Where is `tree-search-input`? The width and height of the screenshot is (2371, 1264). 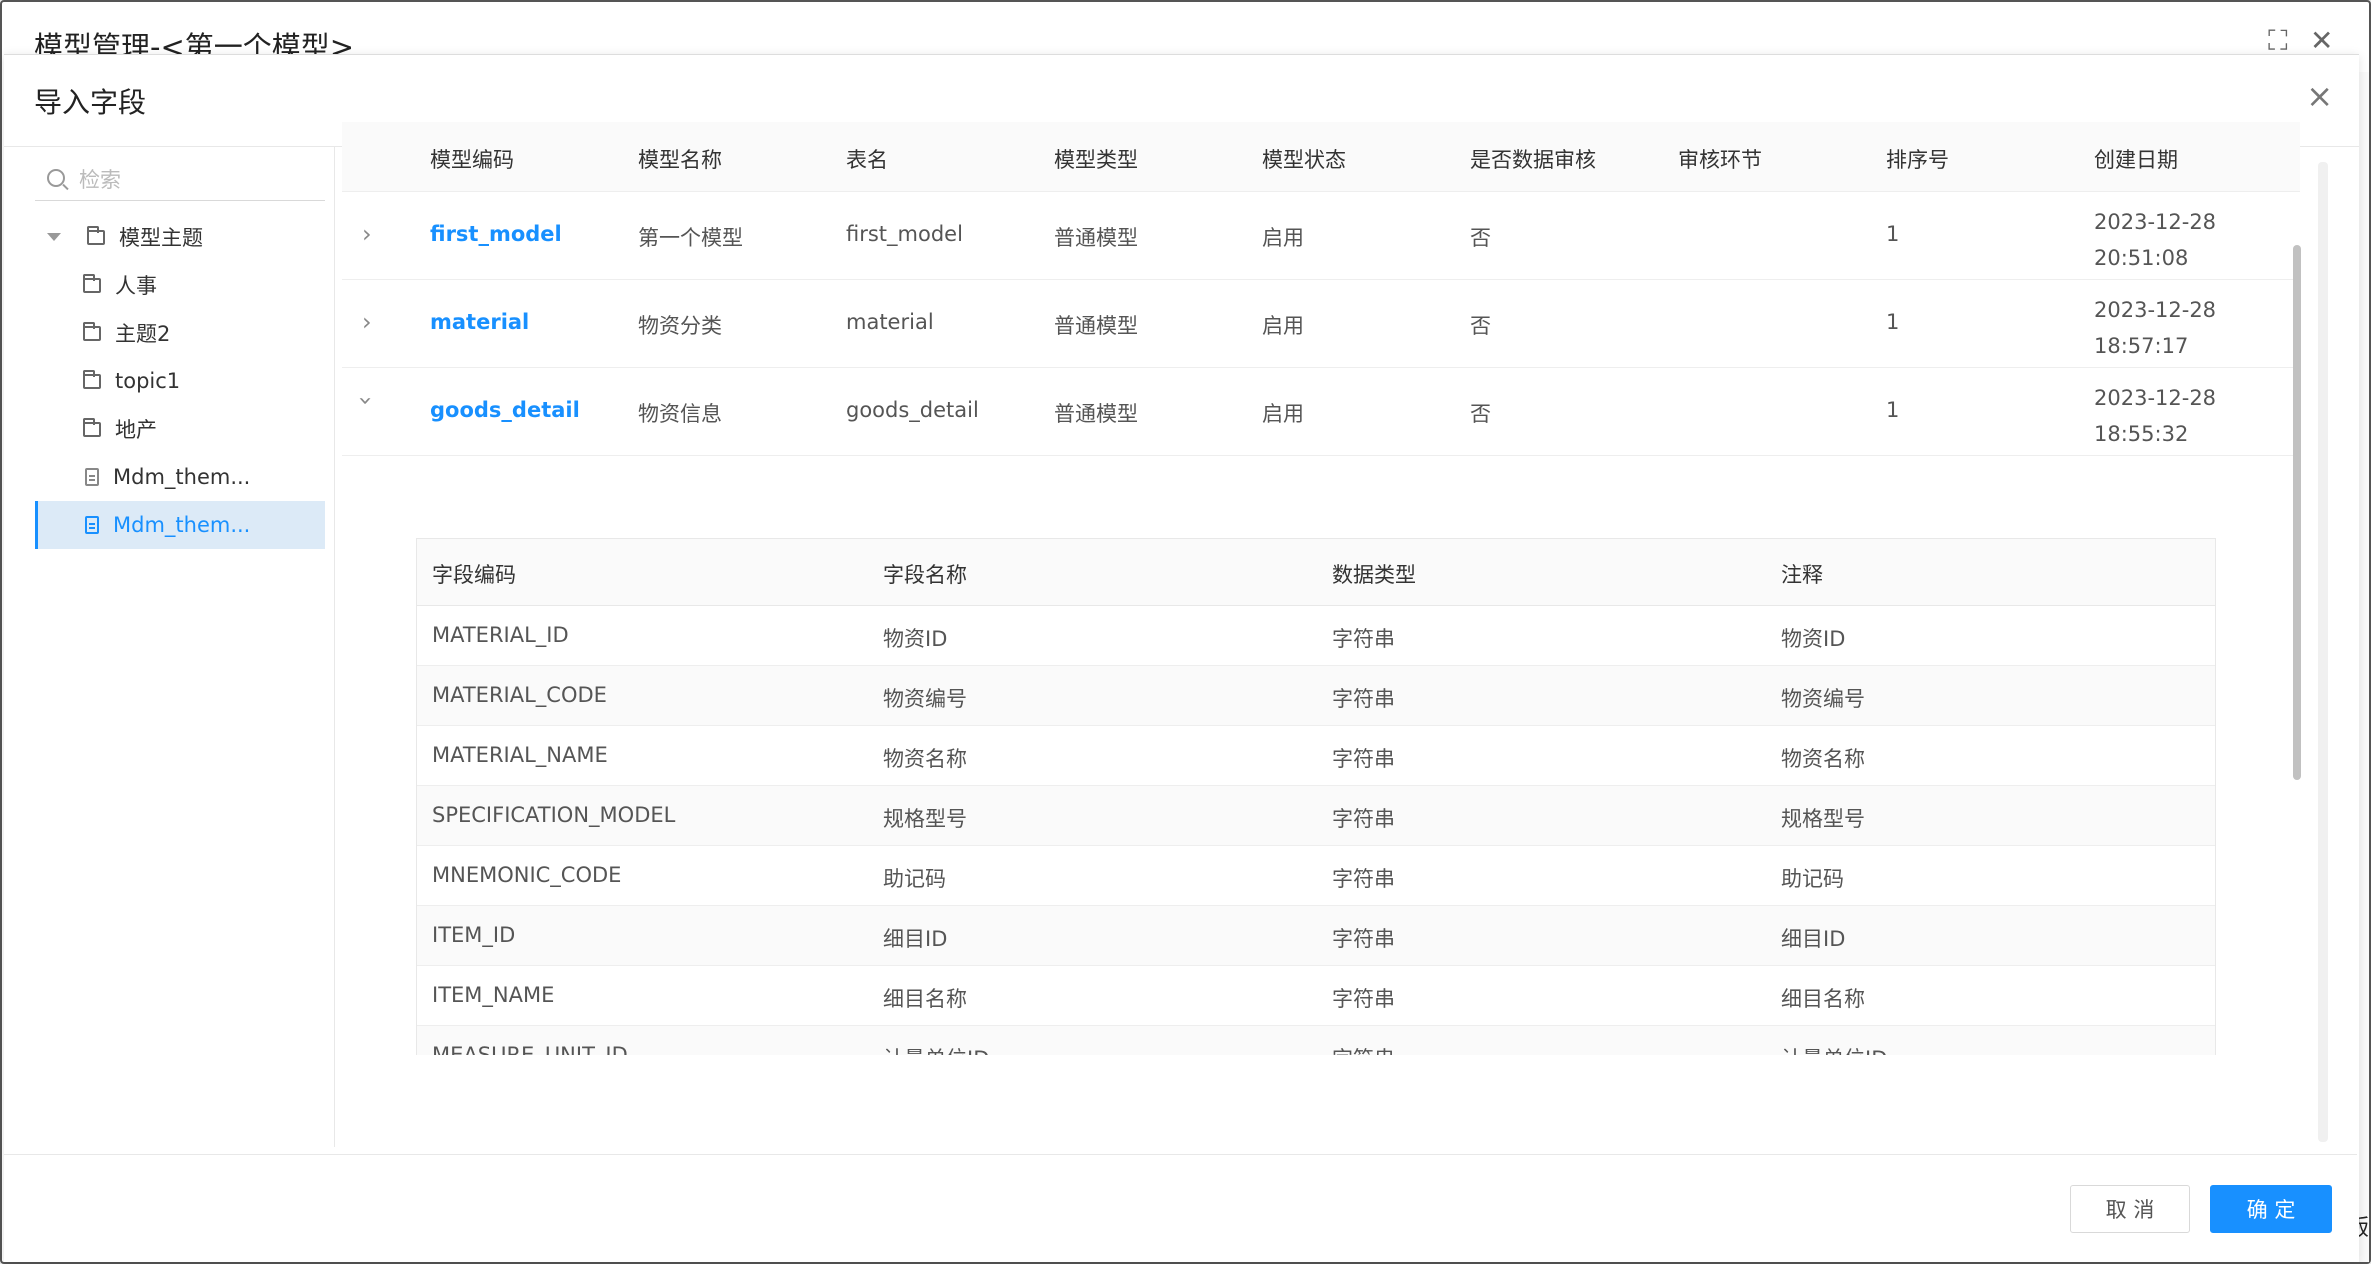 tree-search-input is located at coordinates (194, 180).